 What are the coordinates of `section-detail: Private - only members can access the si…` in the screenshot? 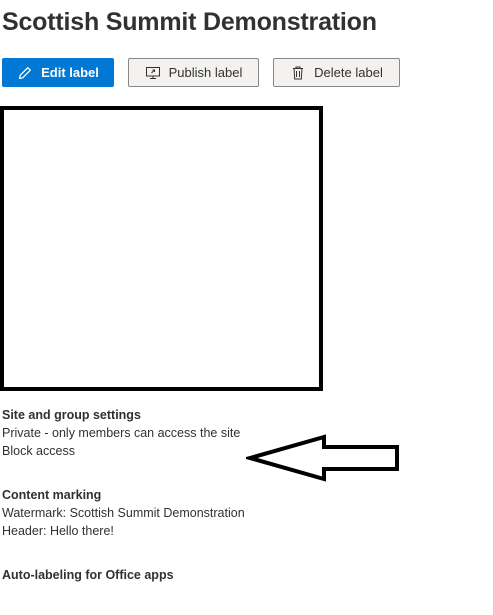 It's located at (121, 433).